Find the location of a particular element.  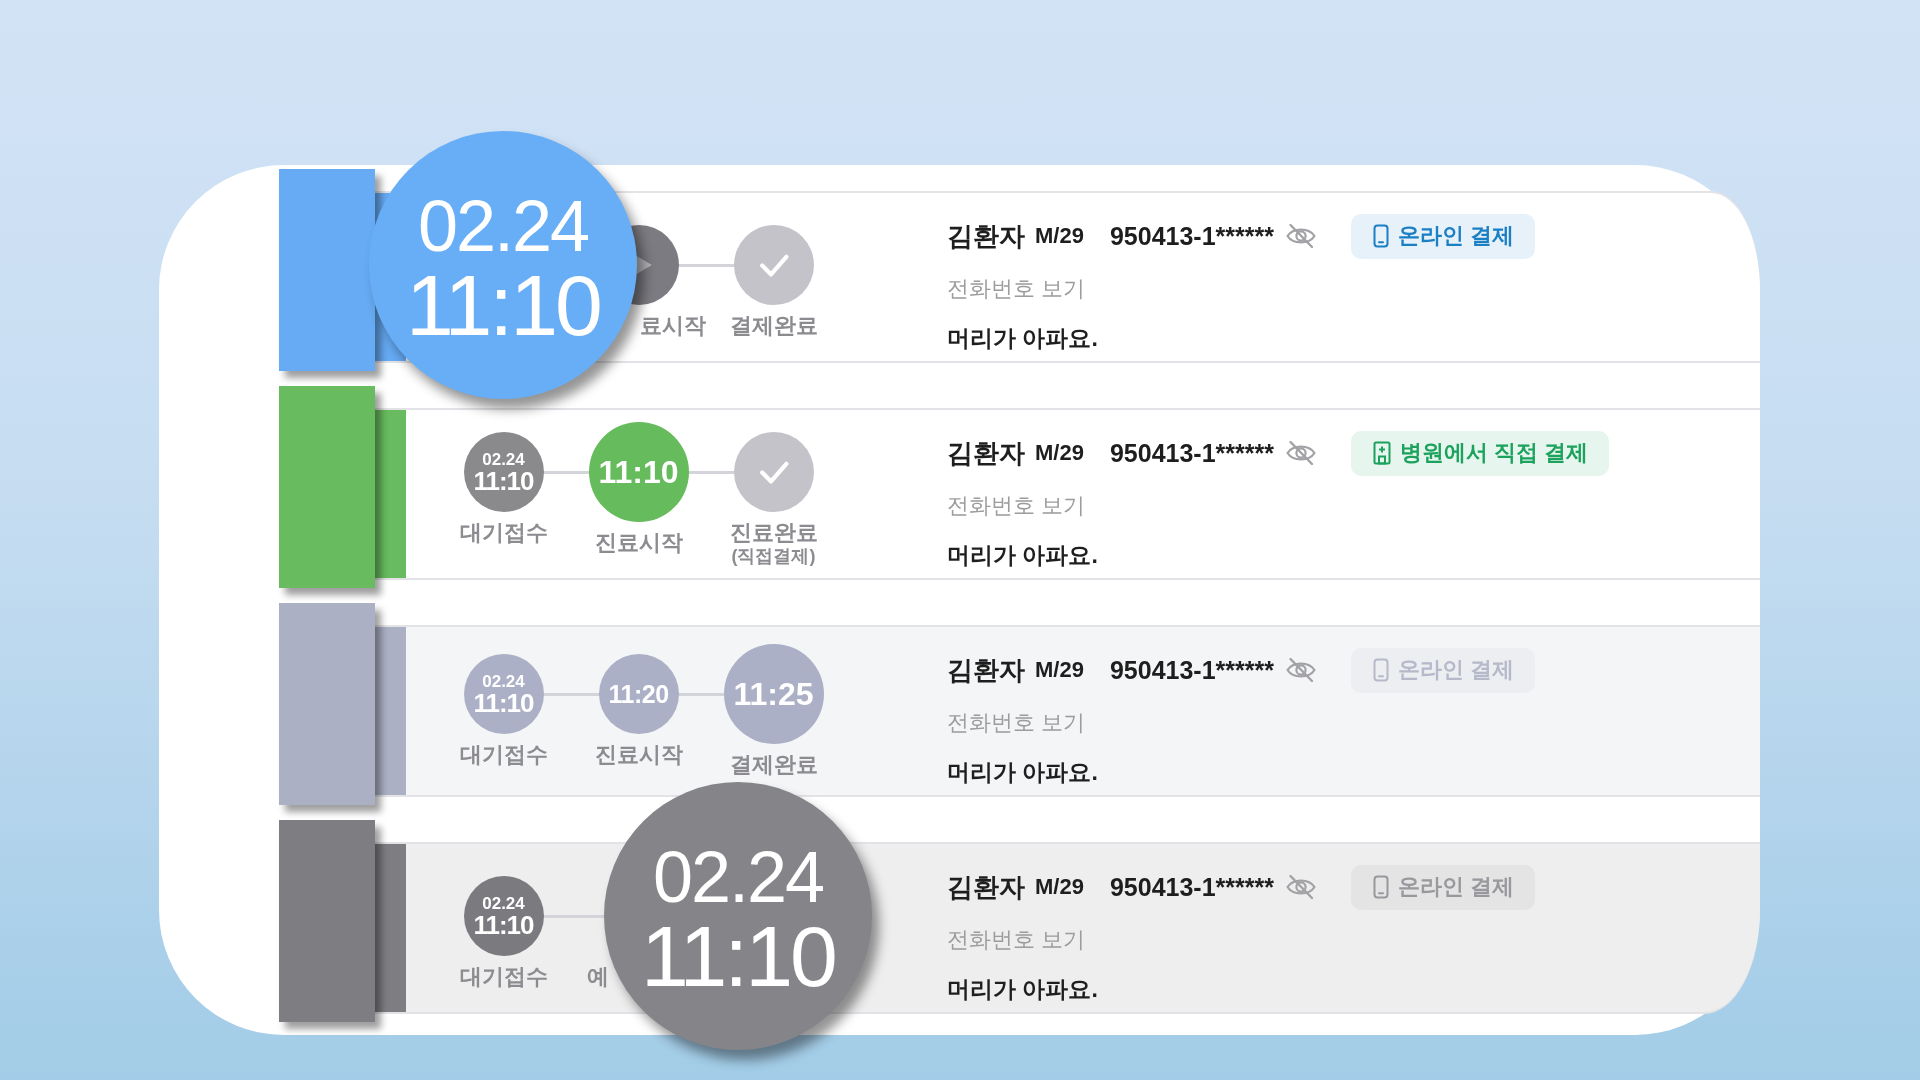

step-note: (직접결제) is located at coordinates (773, 556).